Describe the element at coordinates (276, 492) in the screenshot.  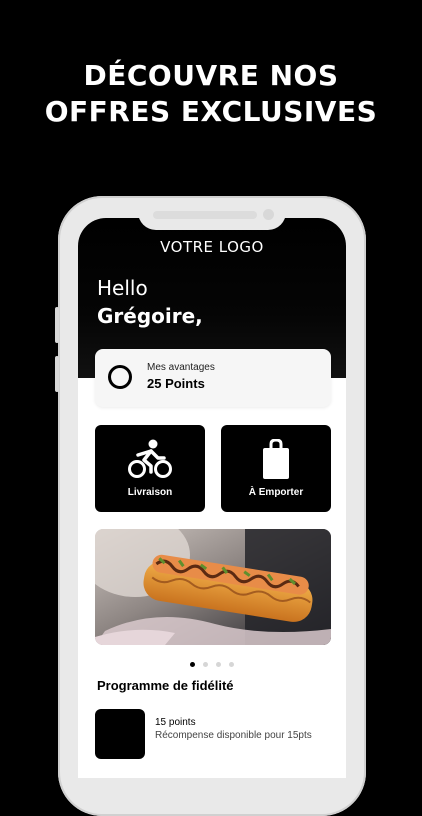
I see `takeaway-label: À Emporter` at that location.